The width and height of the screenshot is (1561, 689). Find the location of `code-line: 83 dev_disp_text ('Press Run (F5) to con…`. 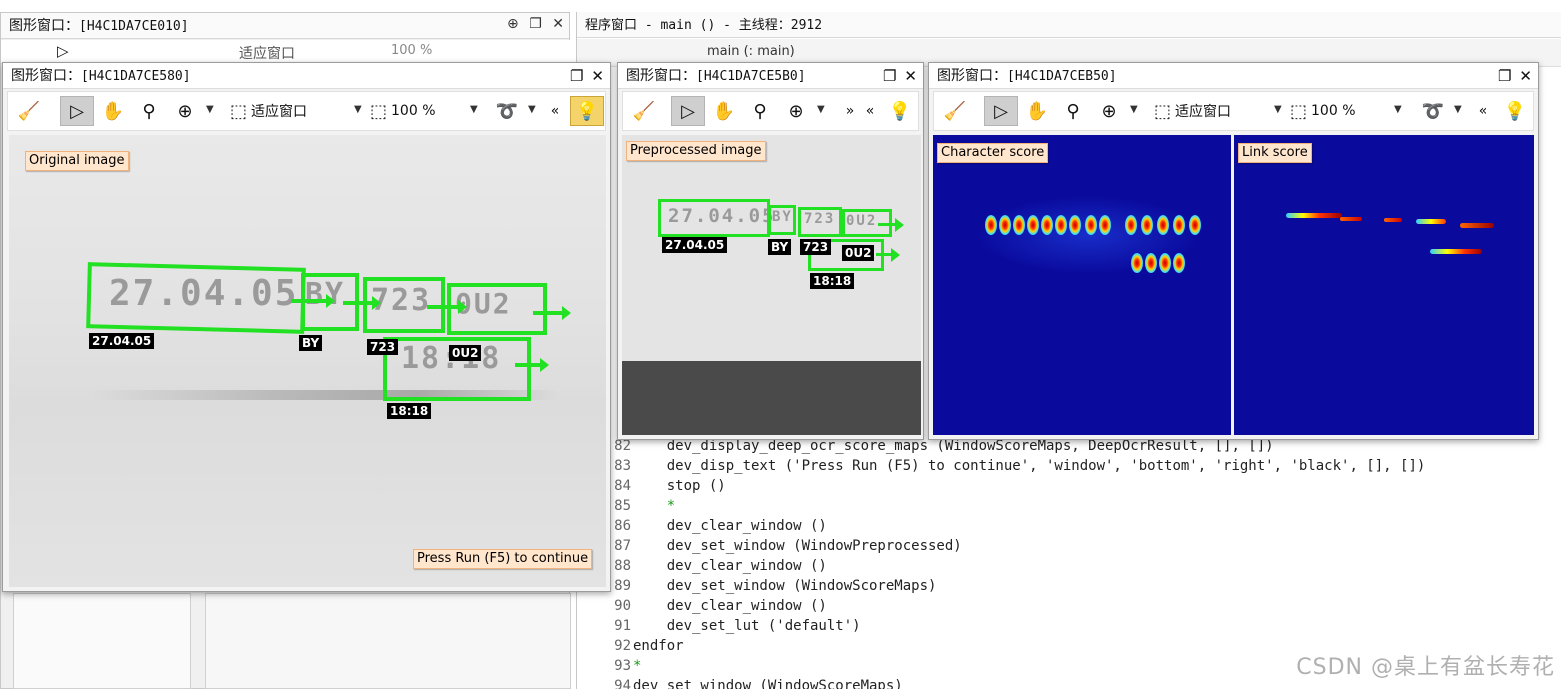

code-line: 83 dev_disp_text ('Press Run (F5) to con… is located at coordinates (1001, 466).